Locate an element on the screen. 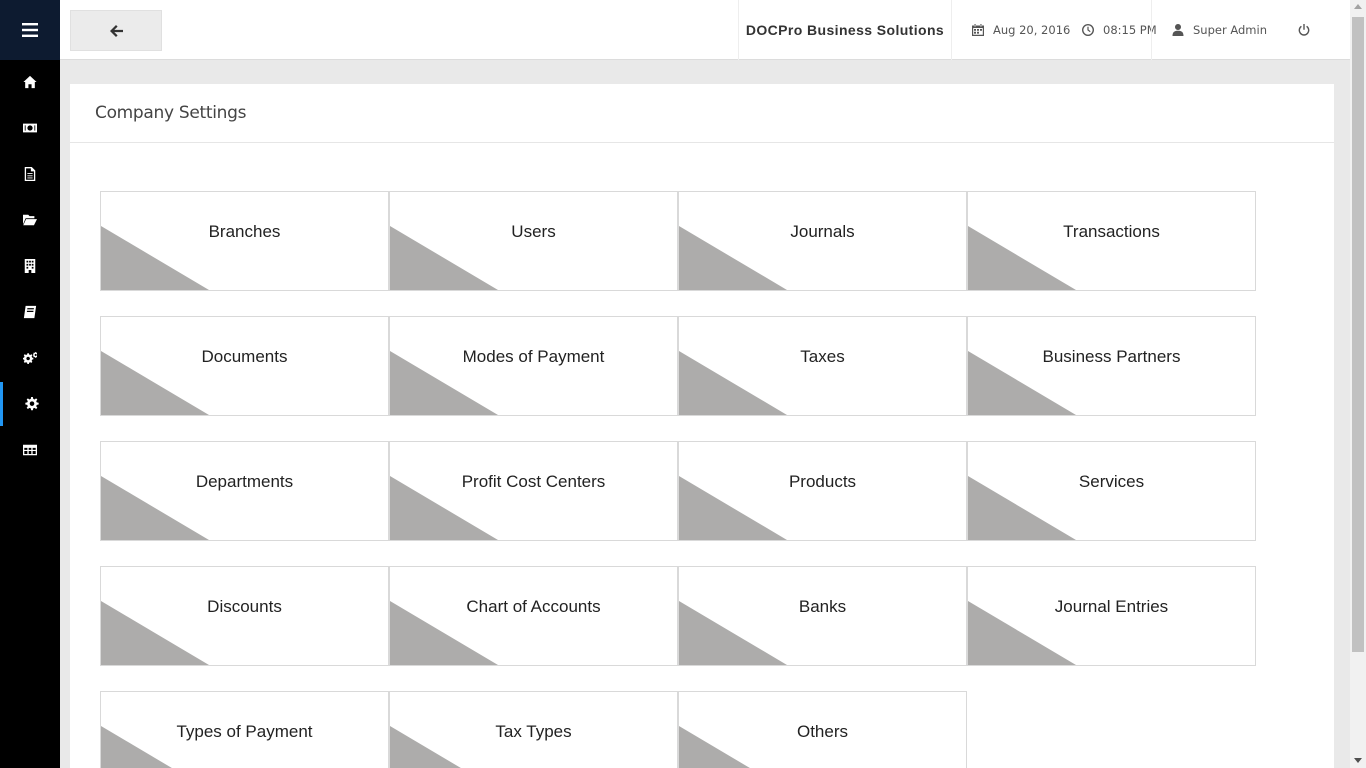  tile-transactions: Transactions is located at coordinates (1111, 241).